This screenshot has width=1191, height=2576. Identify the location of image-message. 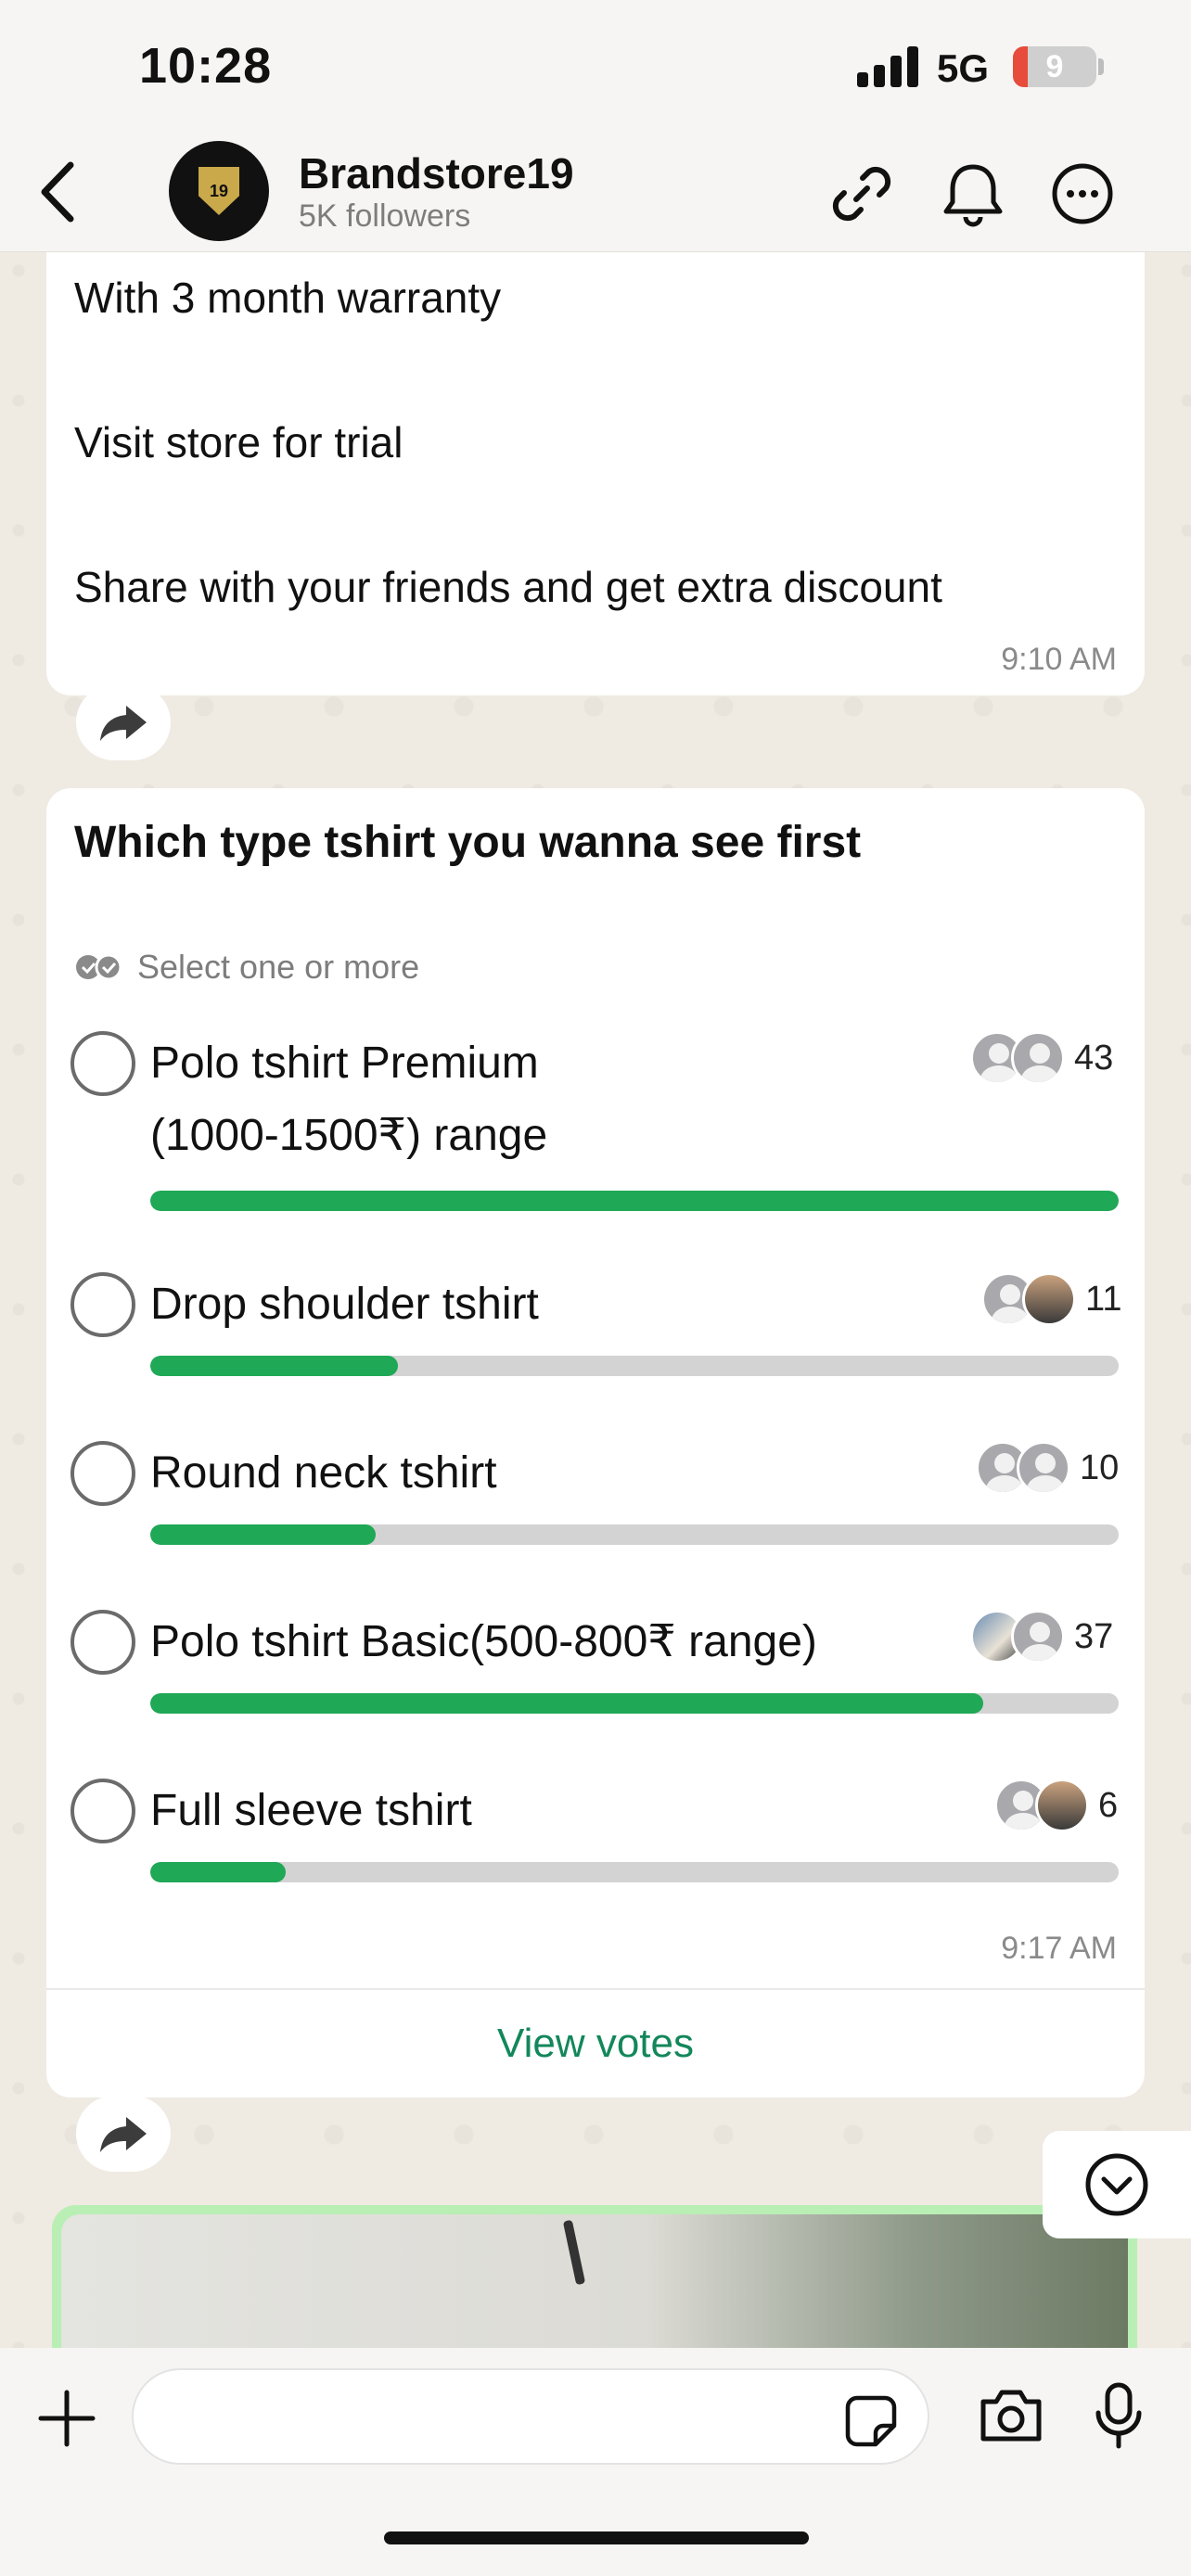
(594, 2279).